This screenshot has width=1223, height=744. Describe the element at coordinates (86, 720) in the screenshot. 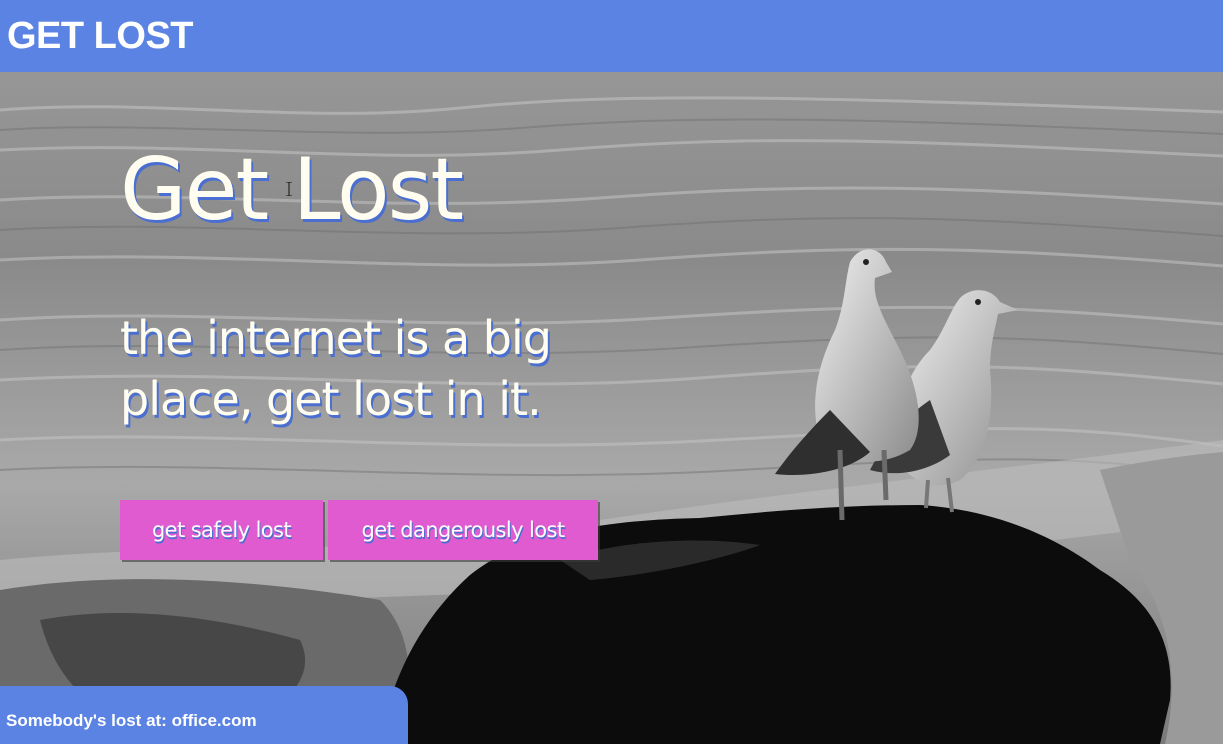

I see `ticker-prefix: Somebody's lost at:` at that location.